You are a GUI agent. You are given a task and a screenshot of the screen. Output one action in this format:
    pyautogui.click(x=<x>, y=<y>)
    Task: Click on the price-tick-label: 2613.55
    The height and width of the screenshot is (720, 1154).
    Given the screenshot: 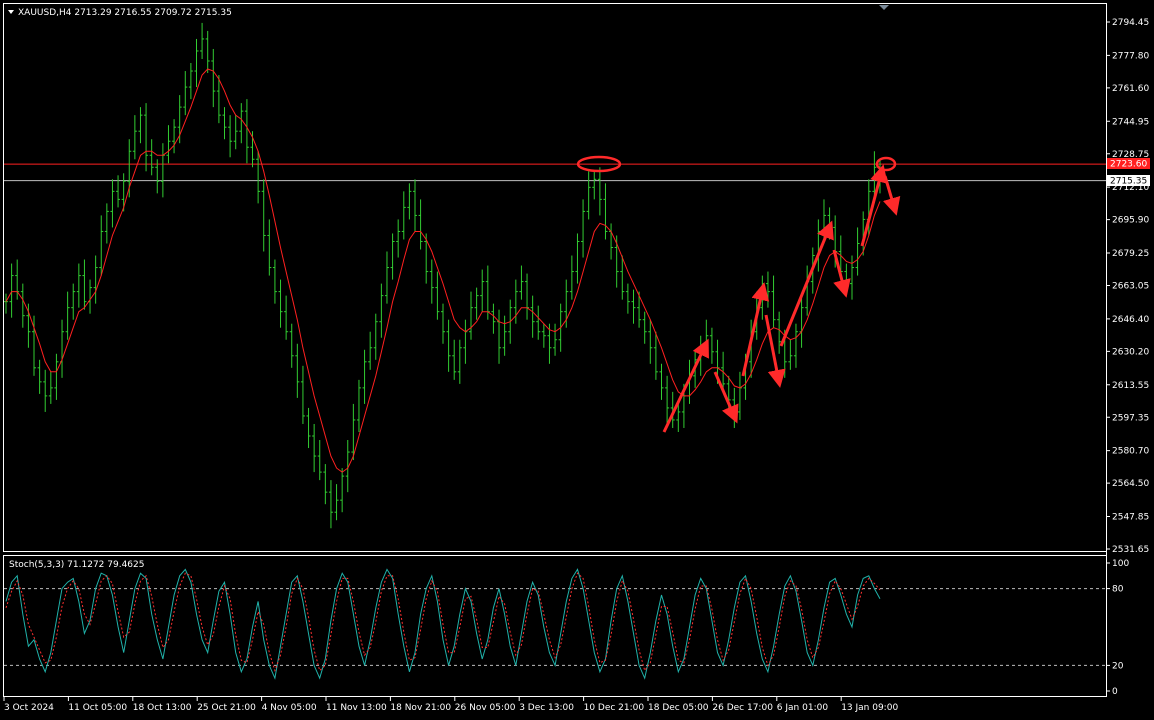 What is the action you would take?
    pyautogui.click(x=1130, y=386)
    